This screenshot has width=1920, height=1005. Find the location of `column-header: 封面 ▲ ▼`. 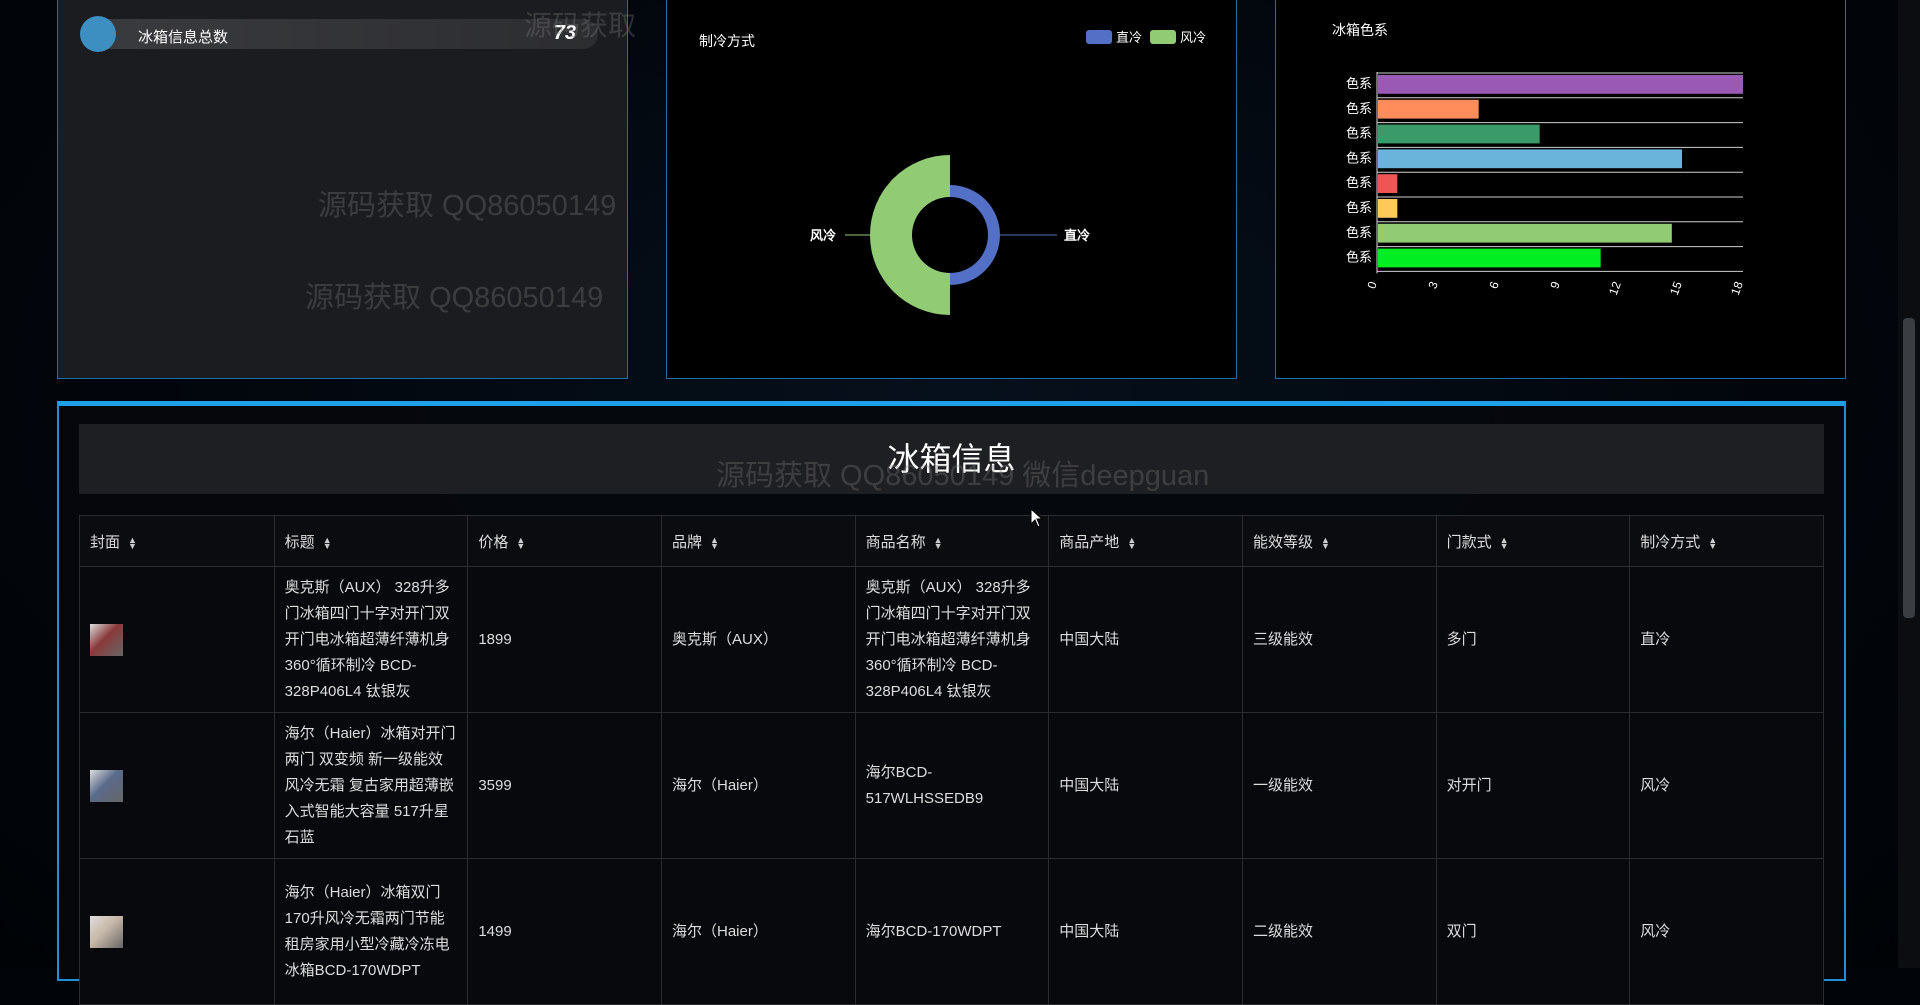

column-header: 封面 ▲ ▼ is located at coordinates (177, 541).